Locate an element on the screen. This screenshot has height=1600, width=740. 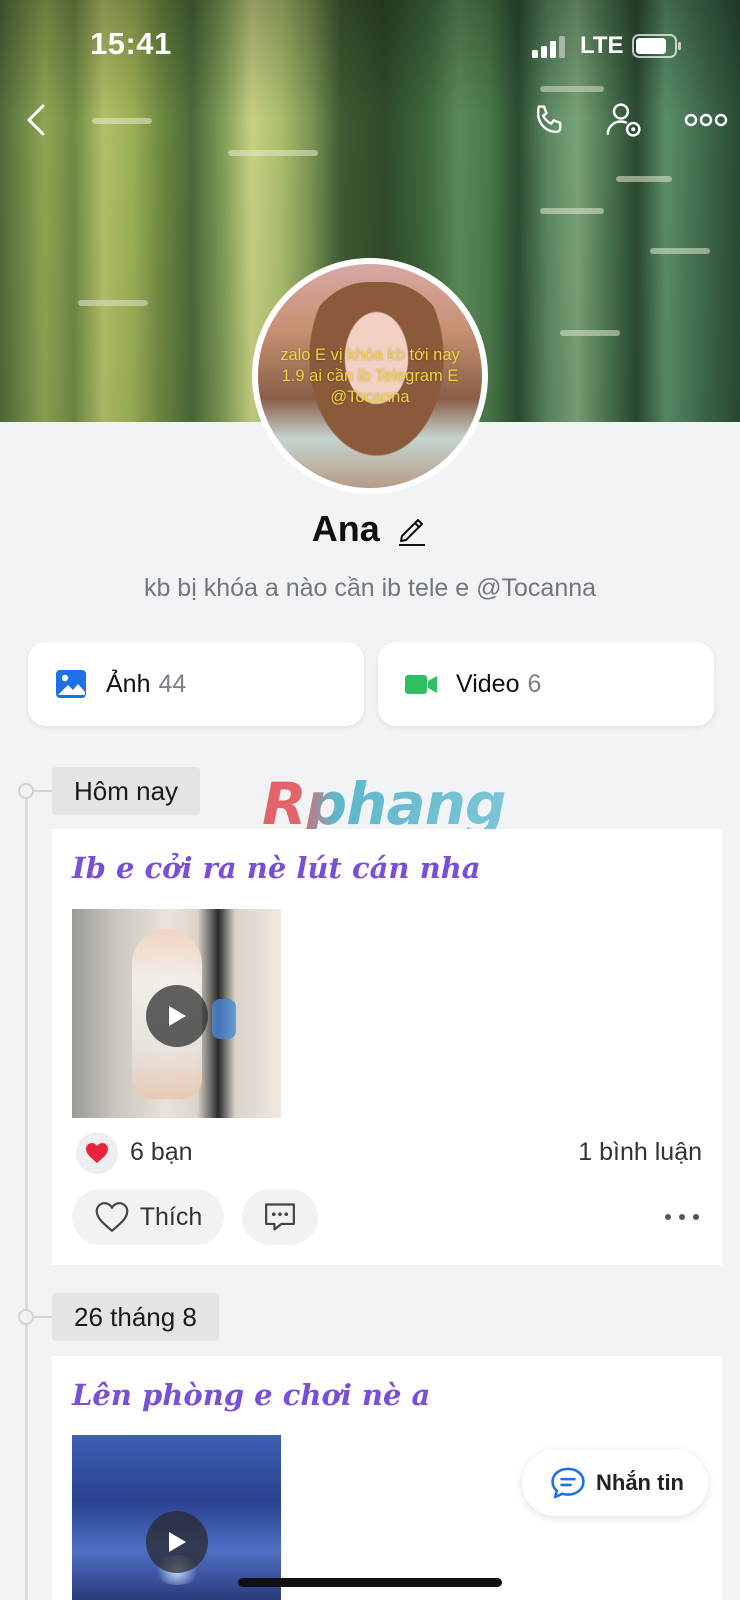
videos-label: Video is located at coordinates (488, 683).